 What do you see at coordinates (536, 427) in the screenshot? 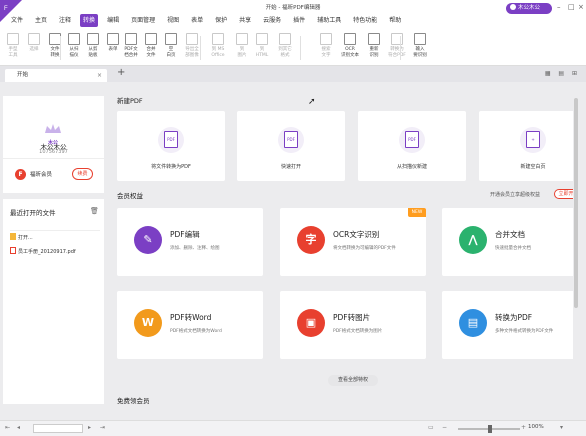
I see `zoom-level: 100%` at bounding box center [536, 427].